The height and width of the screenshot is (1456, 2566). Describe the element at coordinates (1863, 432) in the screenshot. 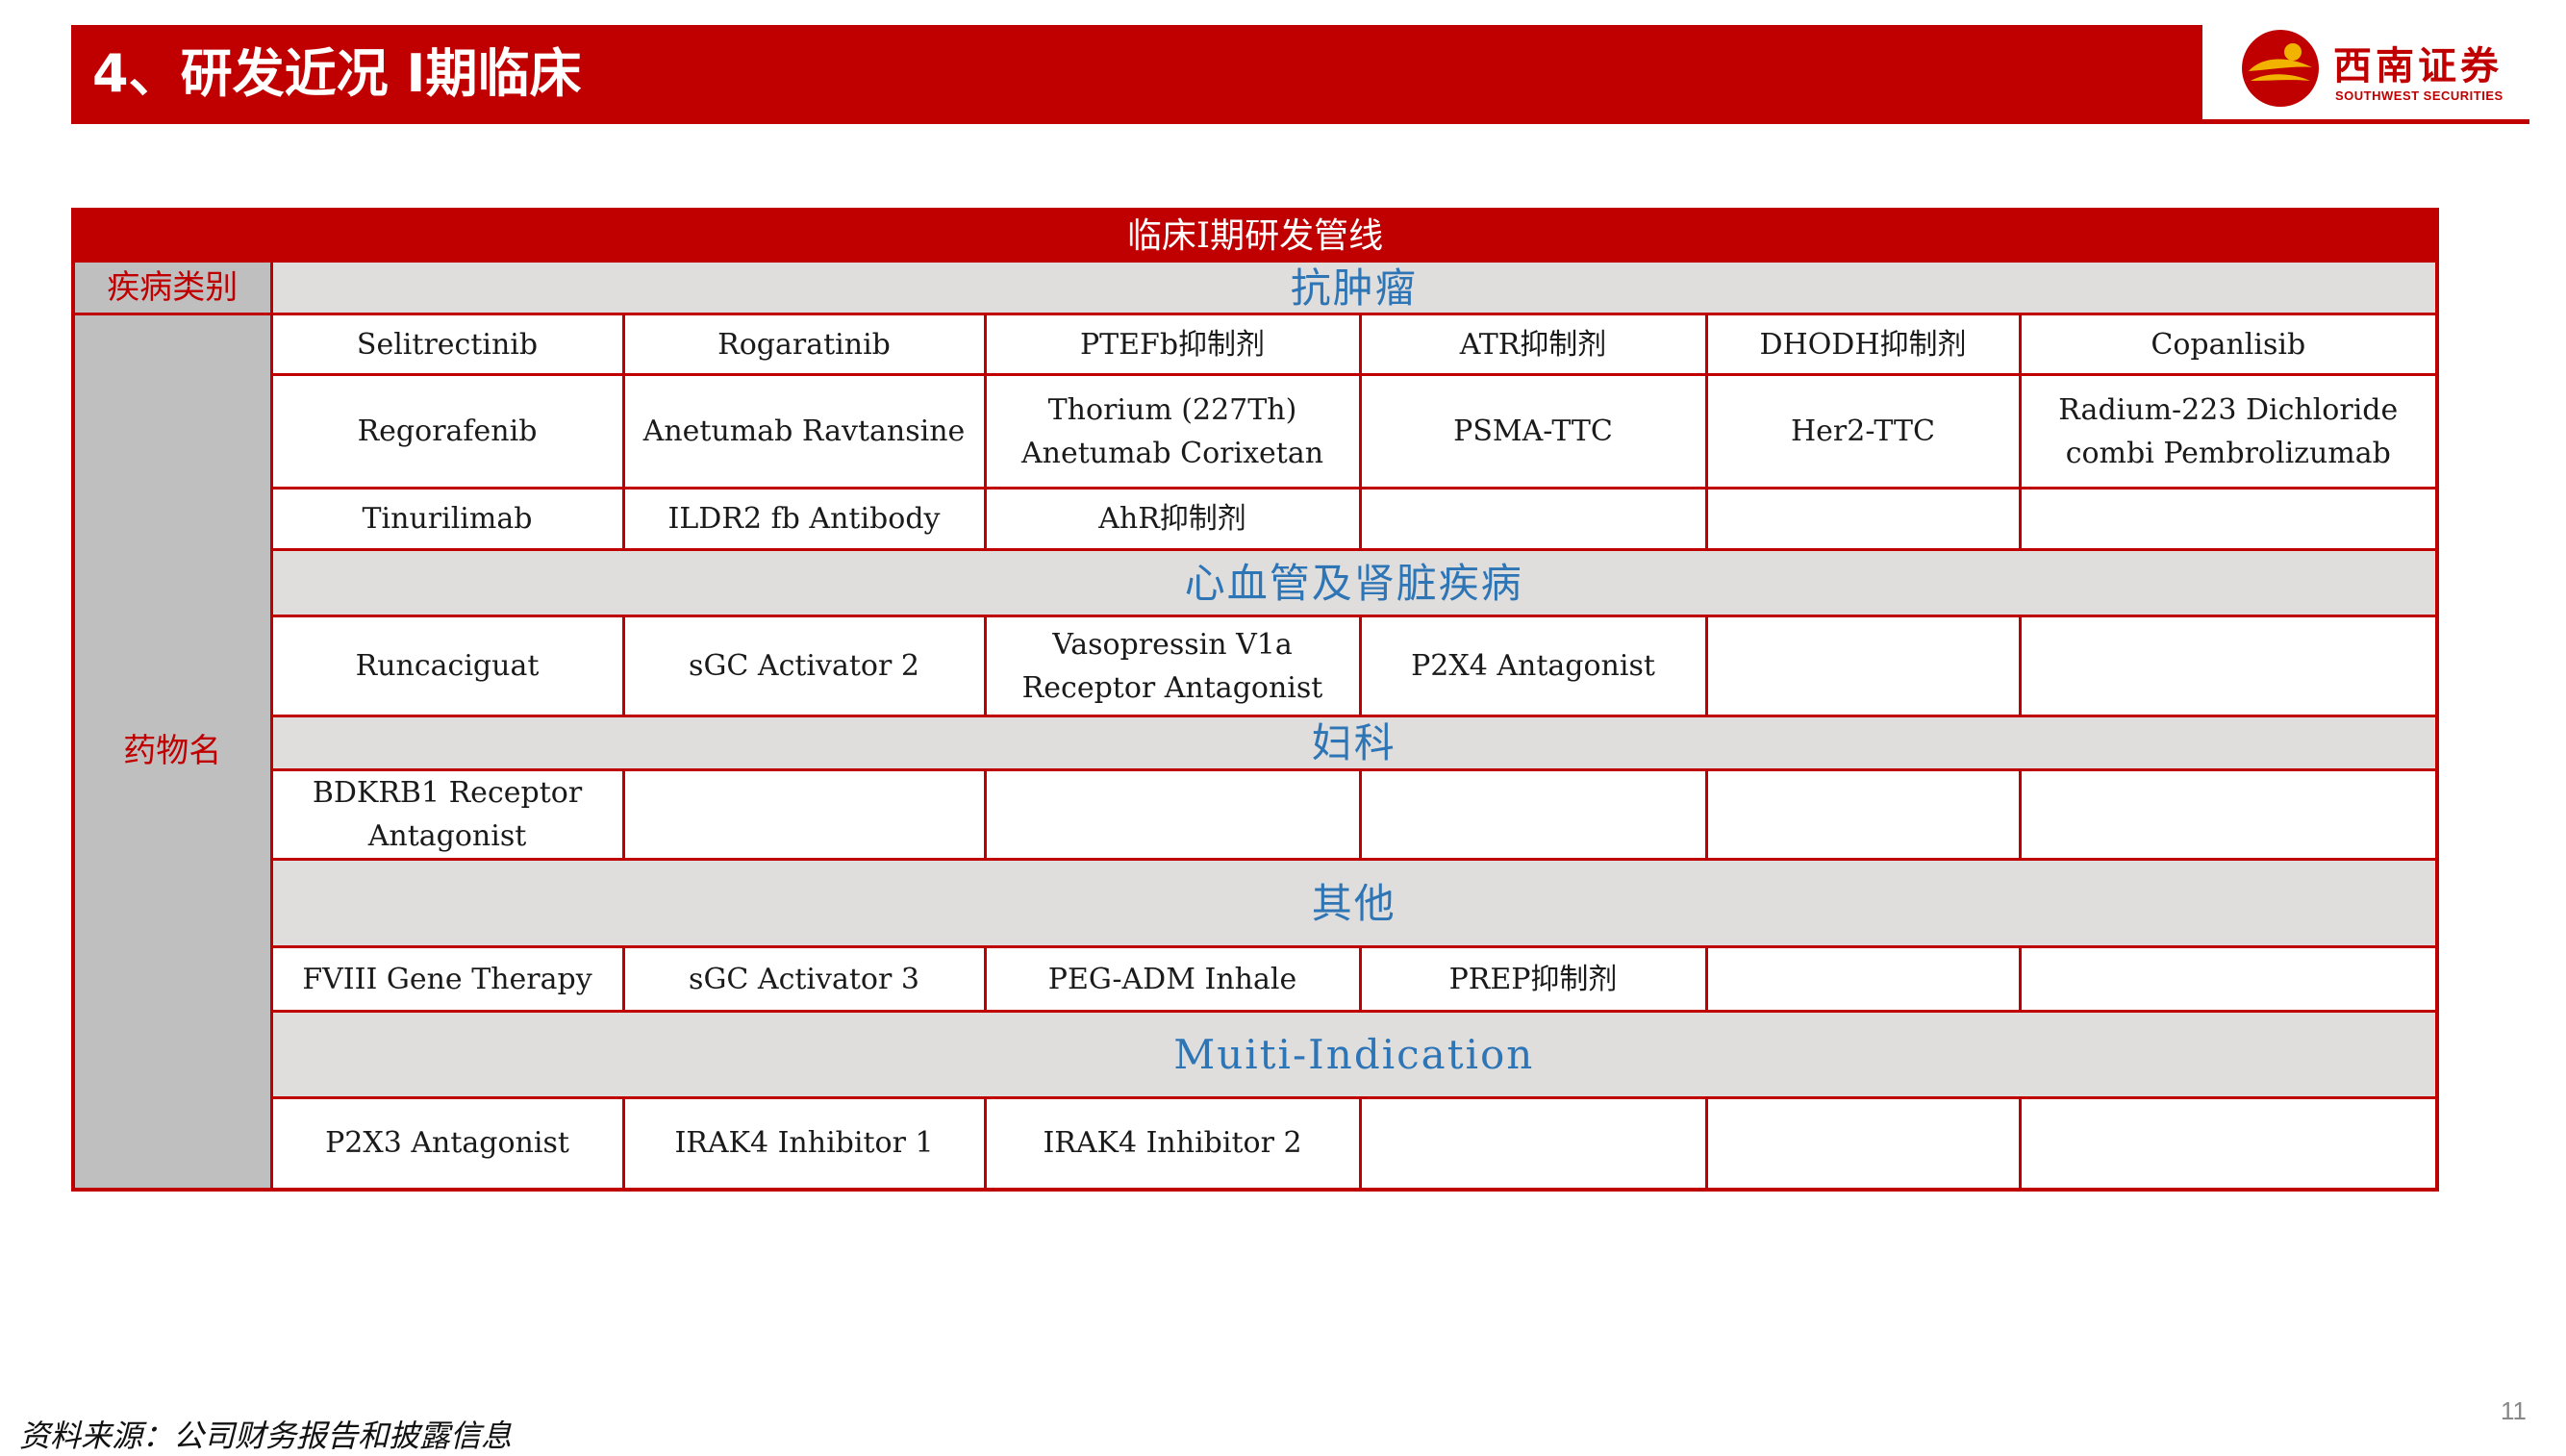

I see `drug-cell: Her2-TTC` at that location.